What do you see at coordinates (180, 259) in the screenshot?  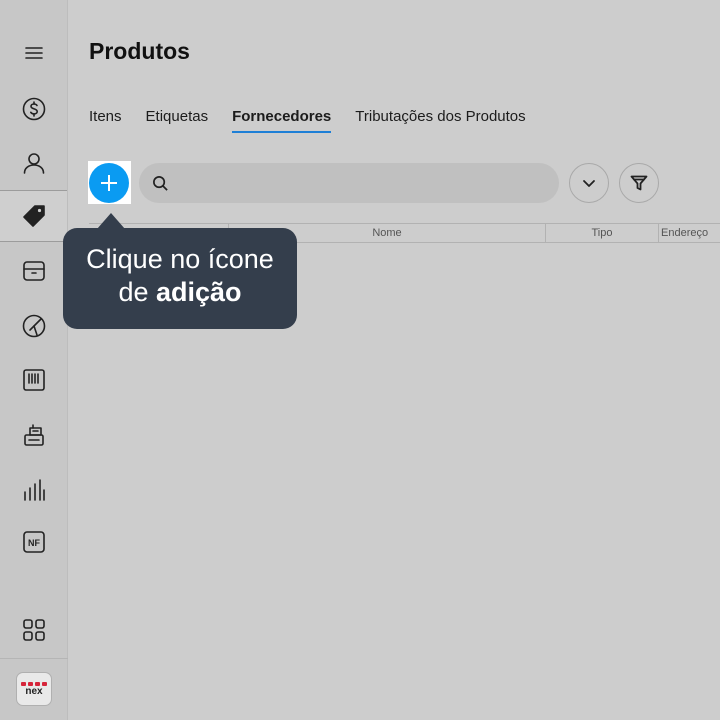 I see `tooltip-line-1: Clique no ícone` at bounding box center [180, 259].